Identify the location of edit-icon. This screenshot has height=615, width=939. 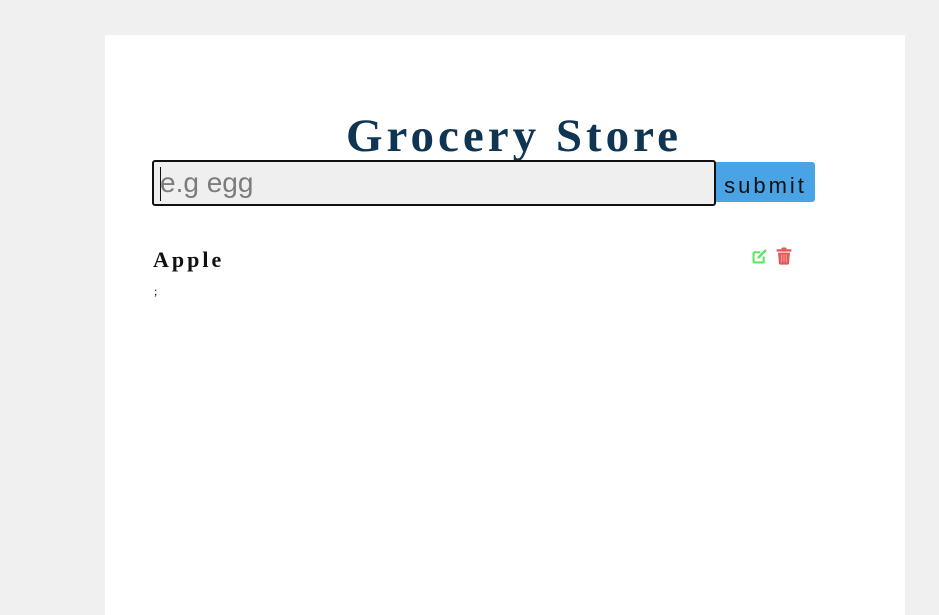
(760, 257).